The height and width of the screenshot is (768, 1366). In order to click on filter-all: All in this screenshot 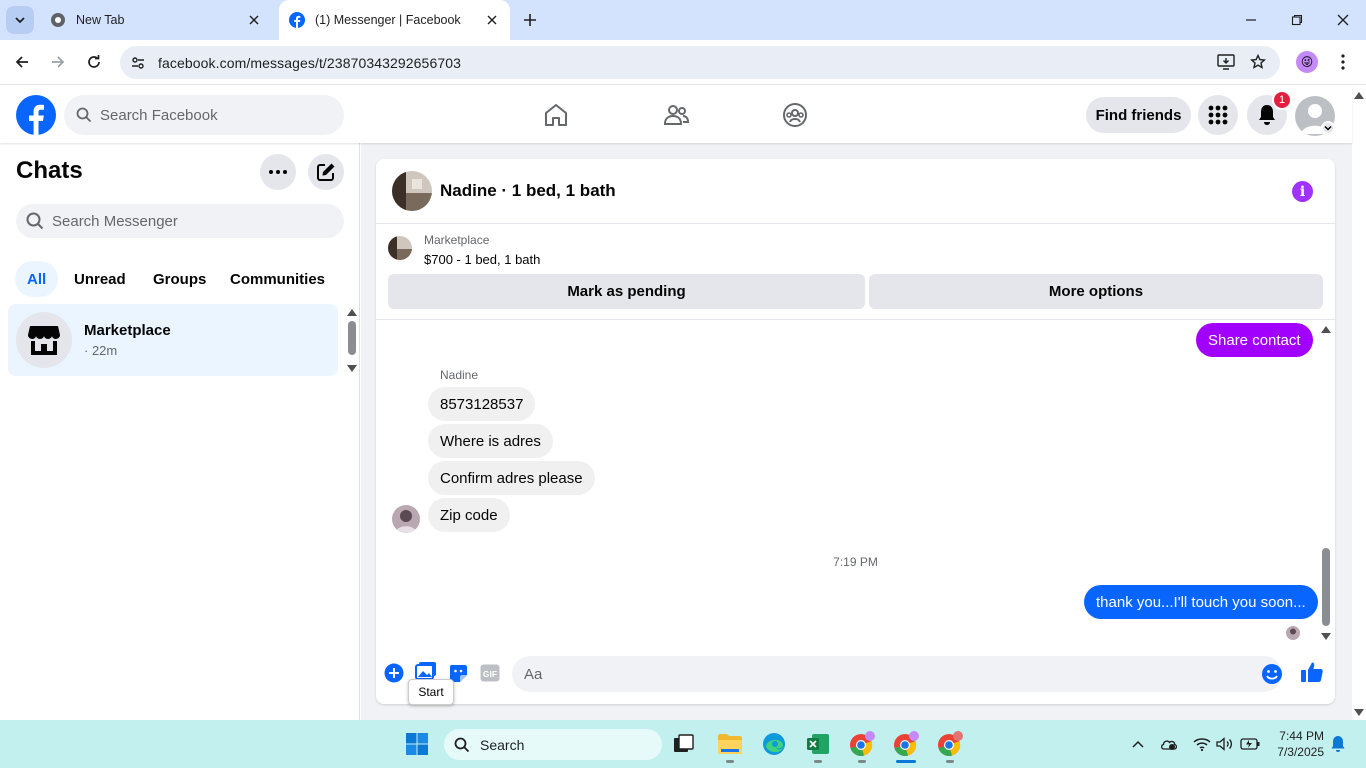, I will do `click(37, 279)`.